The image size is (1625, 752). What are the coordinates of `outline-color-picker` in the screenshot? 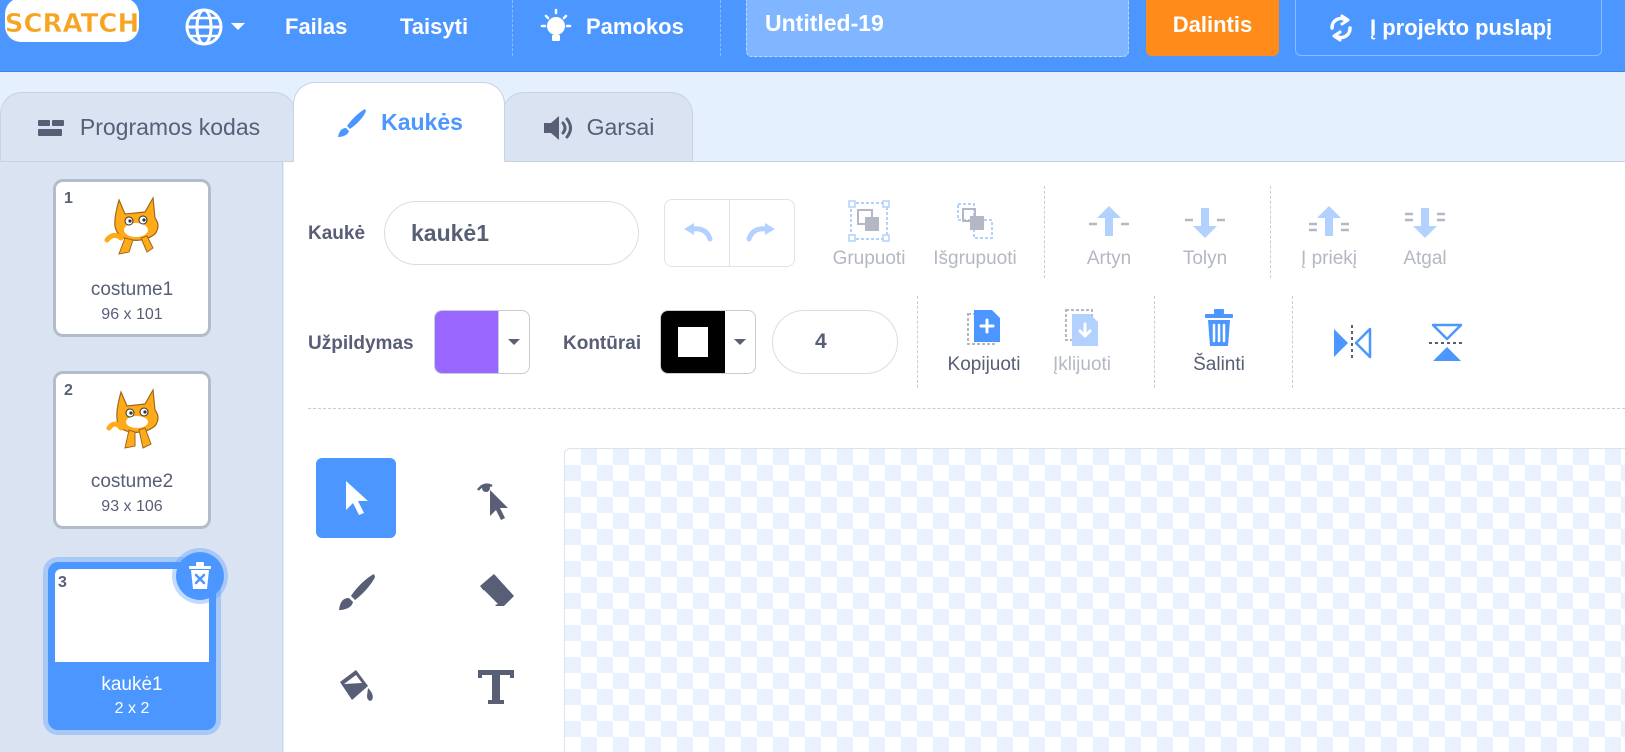 It's located at (708, 342).